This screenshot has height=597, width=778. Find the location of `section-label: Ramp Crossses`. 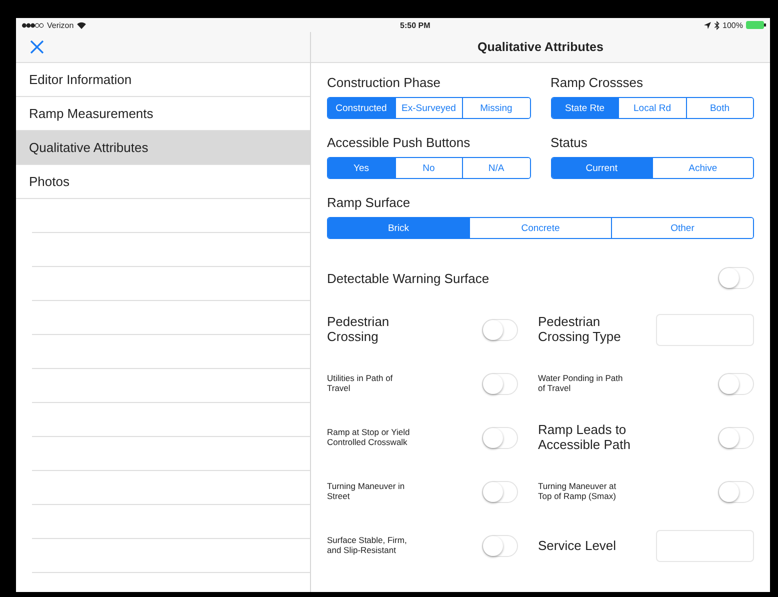

section-label: Ramp Crossses is located at coordinates (597, 82).